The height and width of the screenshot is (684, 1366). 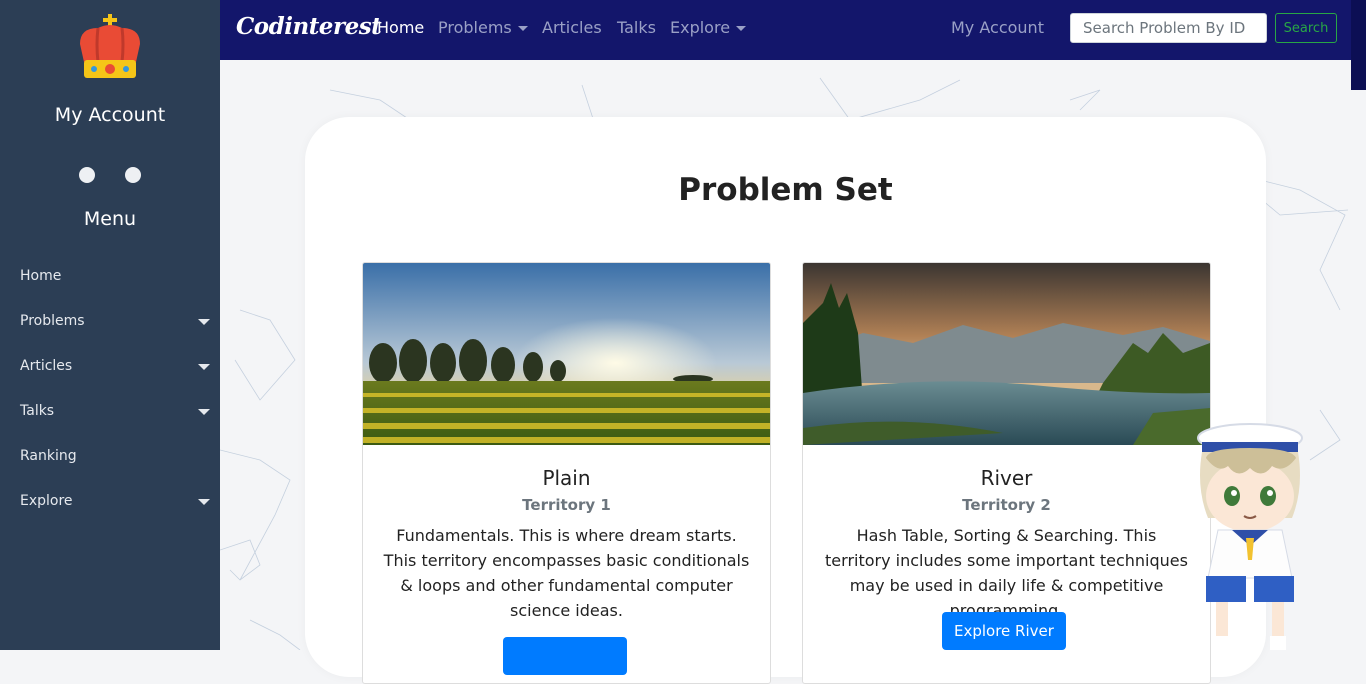 I want to click on brand-logo: Codinterest, so click(x=309, y=26).